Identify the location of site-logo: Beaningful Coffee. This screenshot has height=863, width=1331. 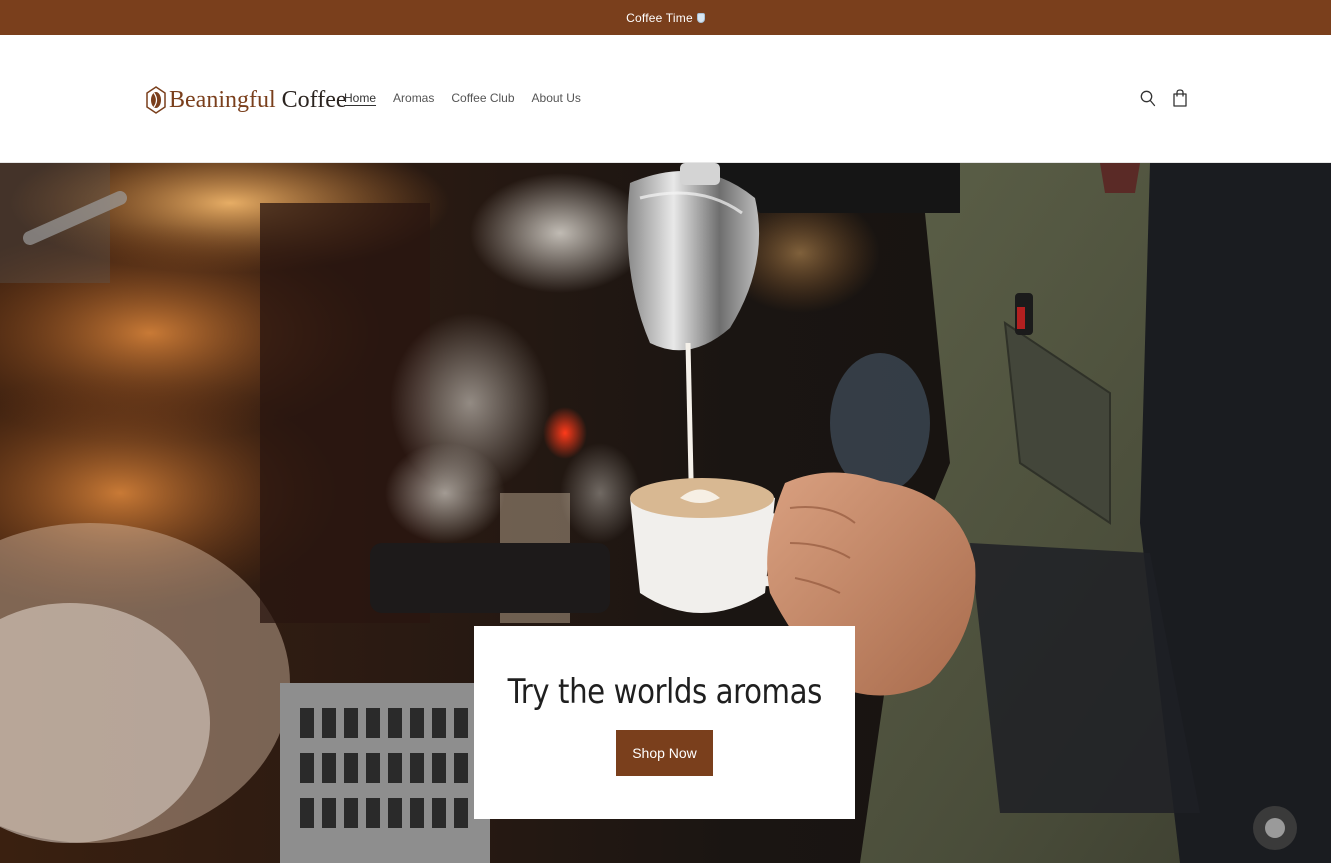
(246, 100).